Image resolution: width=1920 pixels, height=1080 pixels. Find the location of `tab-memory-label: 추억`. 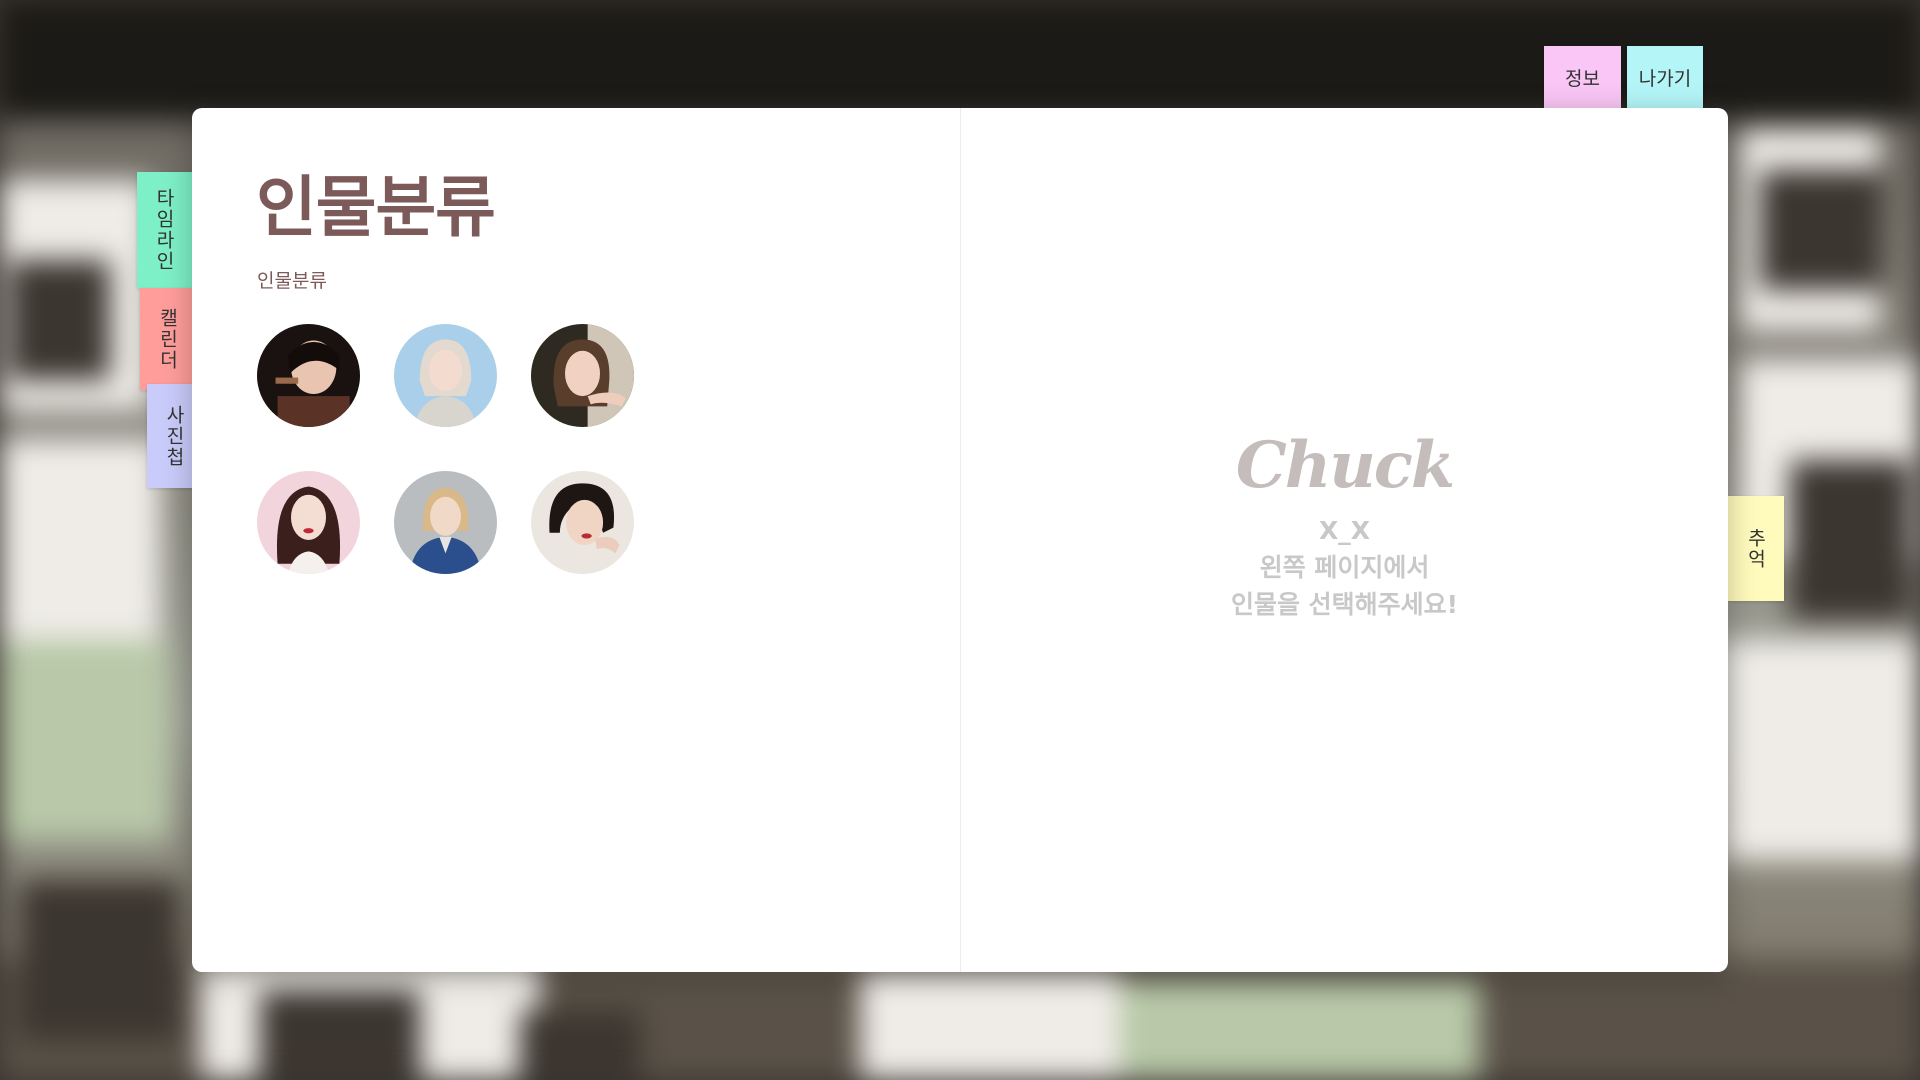

tab-memory-label: 추억 is located at coordinates (1755, 548).